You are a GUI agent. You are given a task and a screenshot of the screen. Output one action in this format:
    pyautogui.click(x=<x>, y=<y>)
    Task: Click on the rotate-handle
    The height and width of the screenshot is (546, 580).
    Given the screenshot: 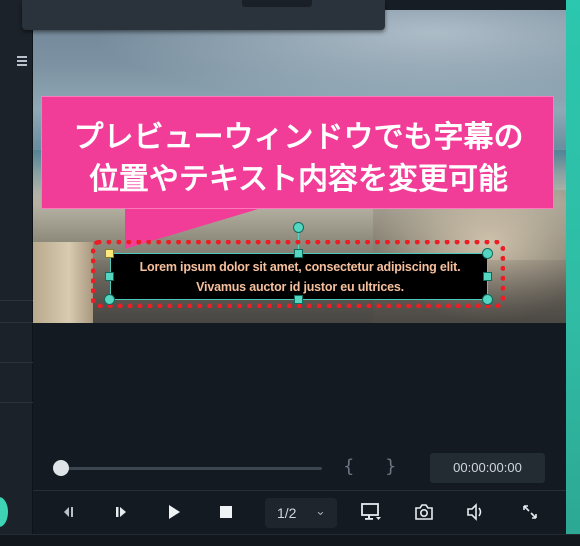 What is the action you would take?
    pyautogui.click(x=298, y=227)
    